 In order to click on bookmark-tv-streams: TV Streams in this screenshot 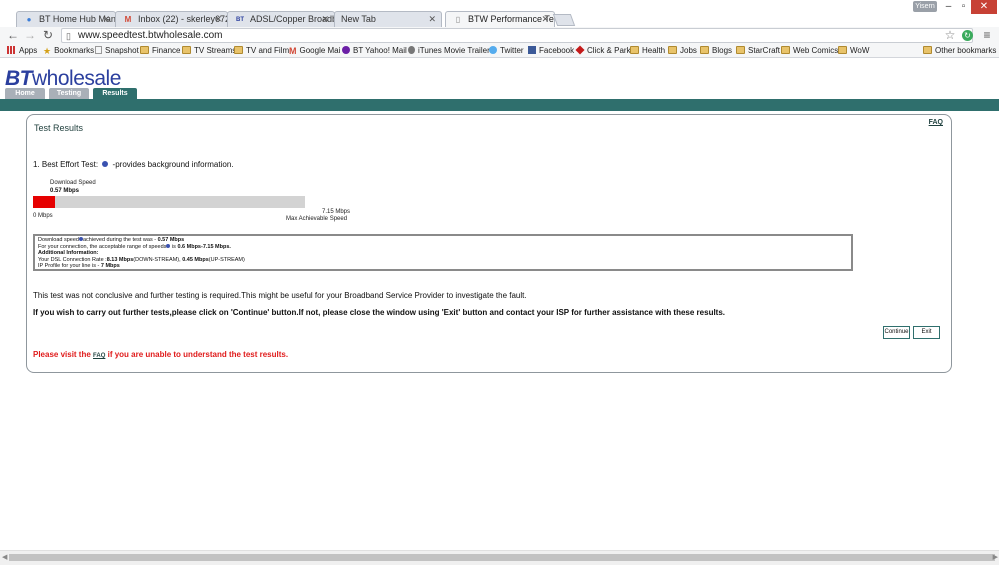, I will do `click(209, 51)`.